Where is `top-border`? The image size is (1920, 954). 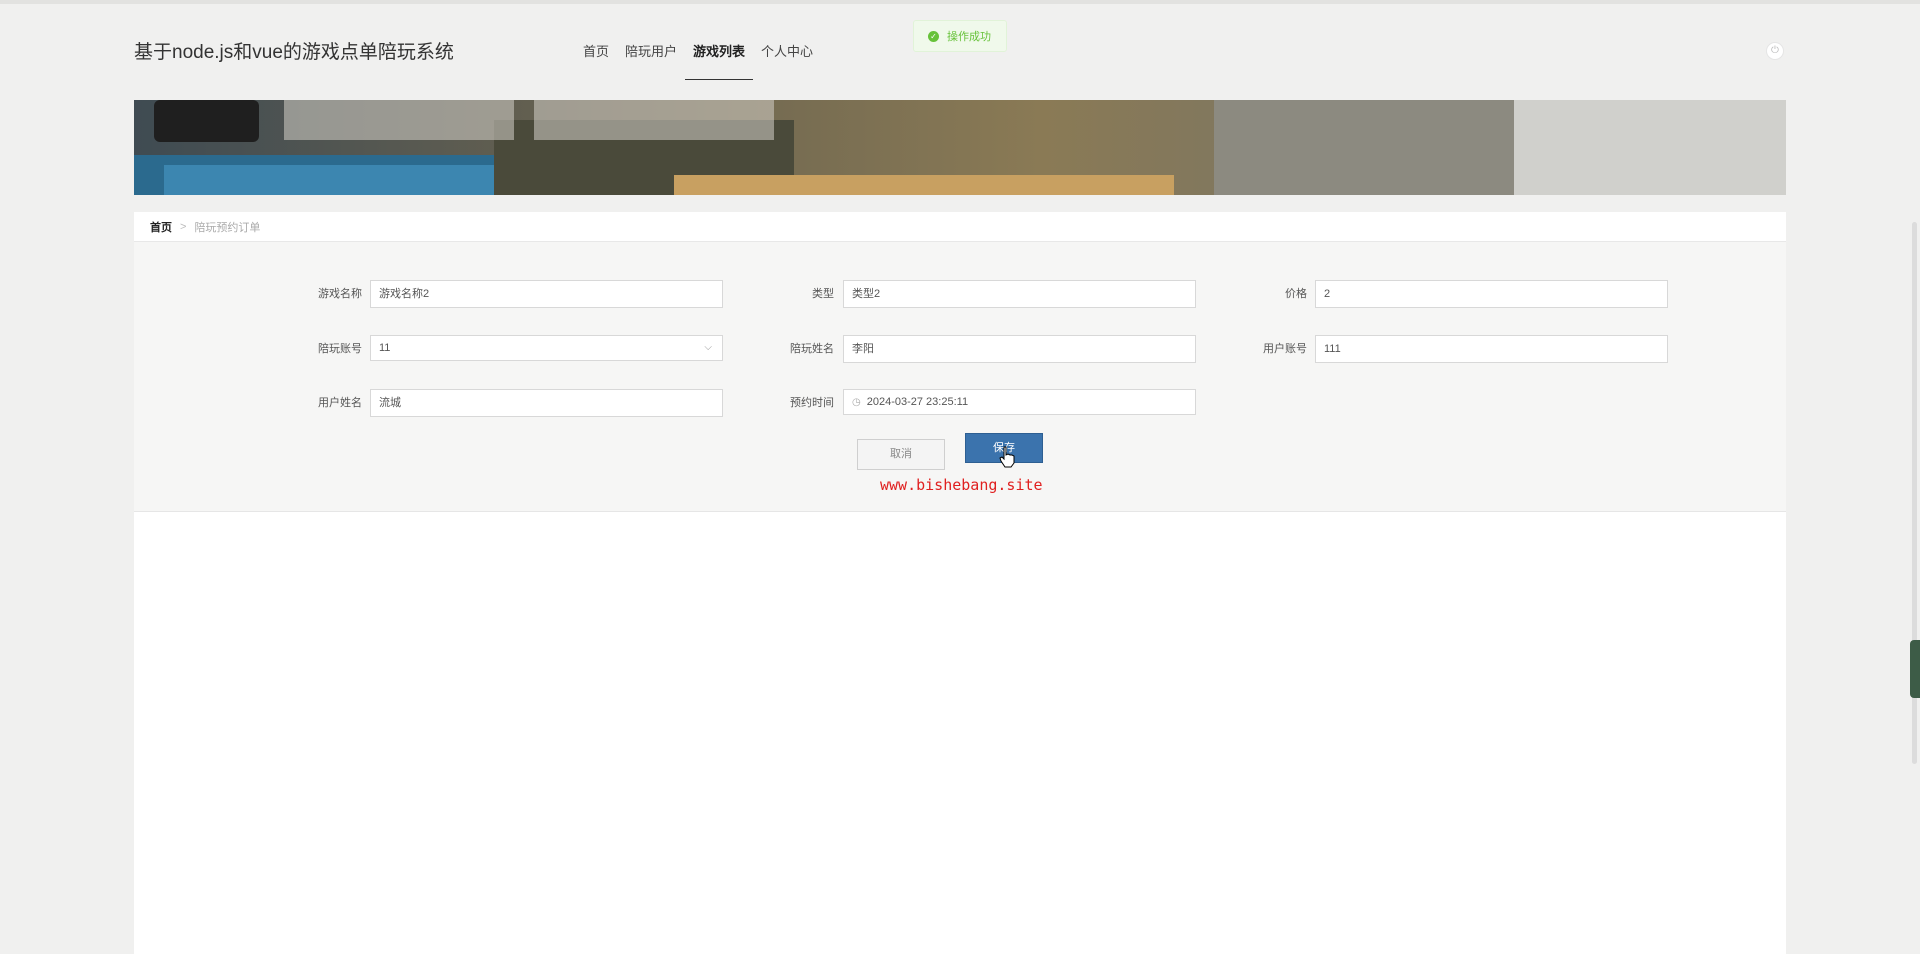
top-border is located at coordinates (960, 2).